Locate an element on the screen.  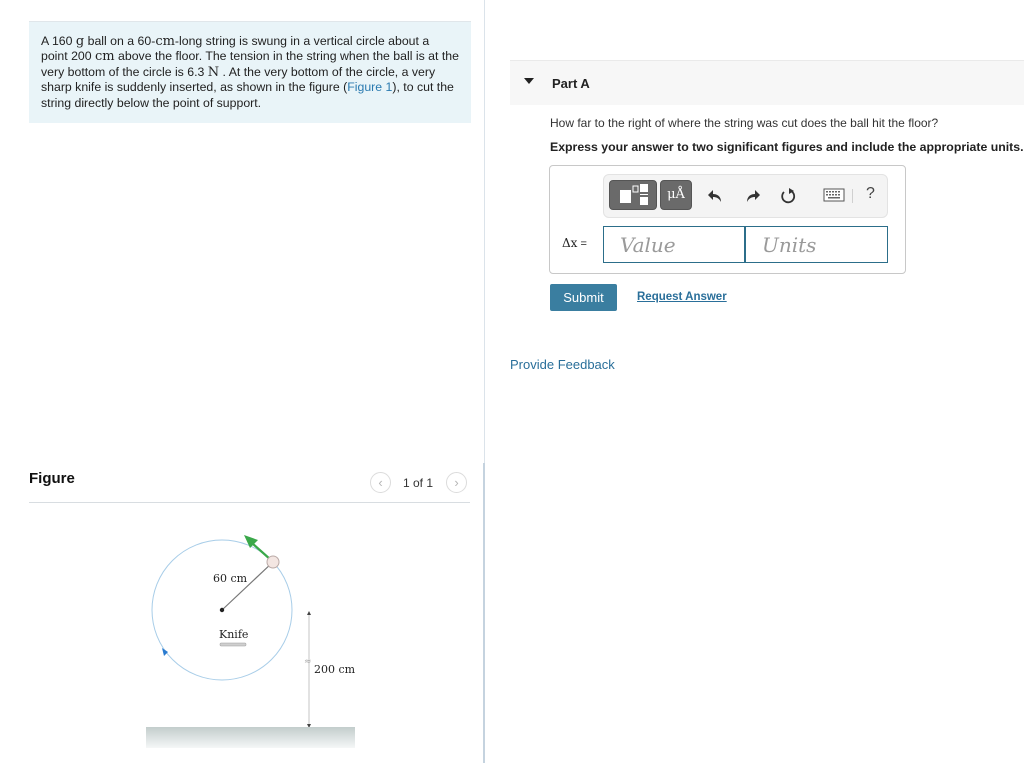
pane-divider is located at coordinates (484, 231).